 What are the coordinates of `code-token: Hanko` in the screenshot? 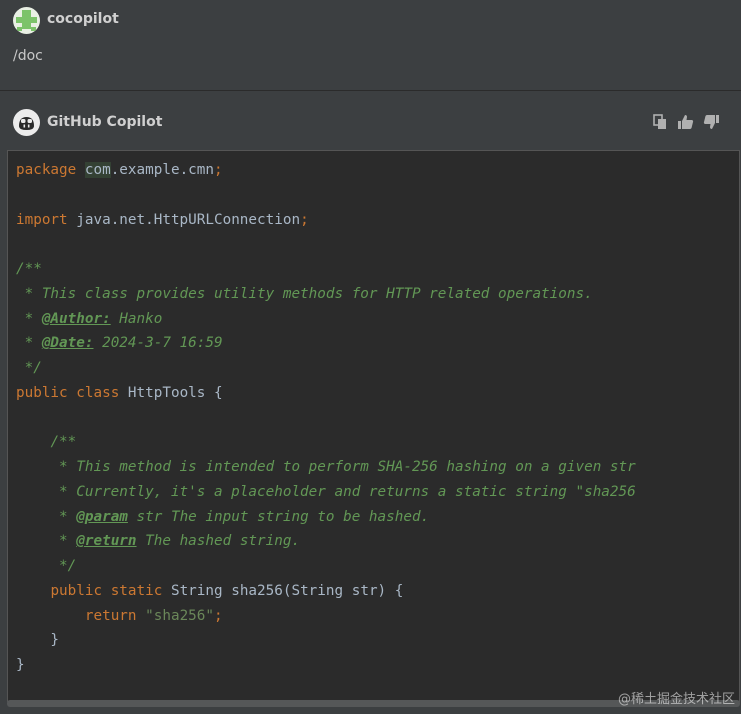 It's located at (136, 318).